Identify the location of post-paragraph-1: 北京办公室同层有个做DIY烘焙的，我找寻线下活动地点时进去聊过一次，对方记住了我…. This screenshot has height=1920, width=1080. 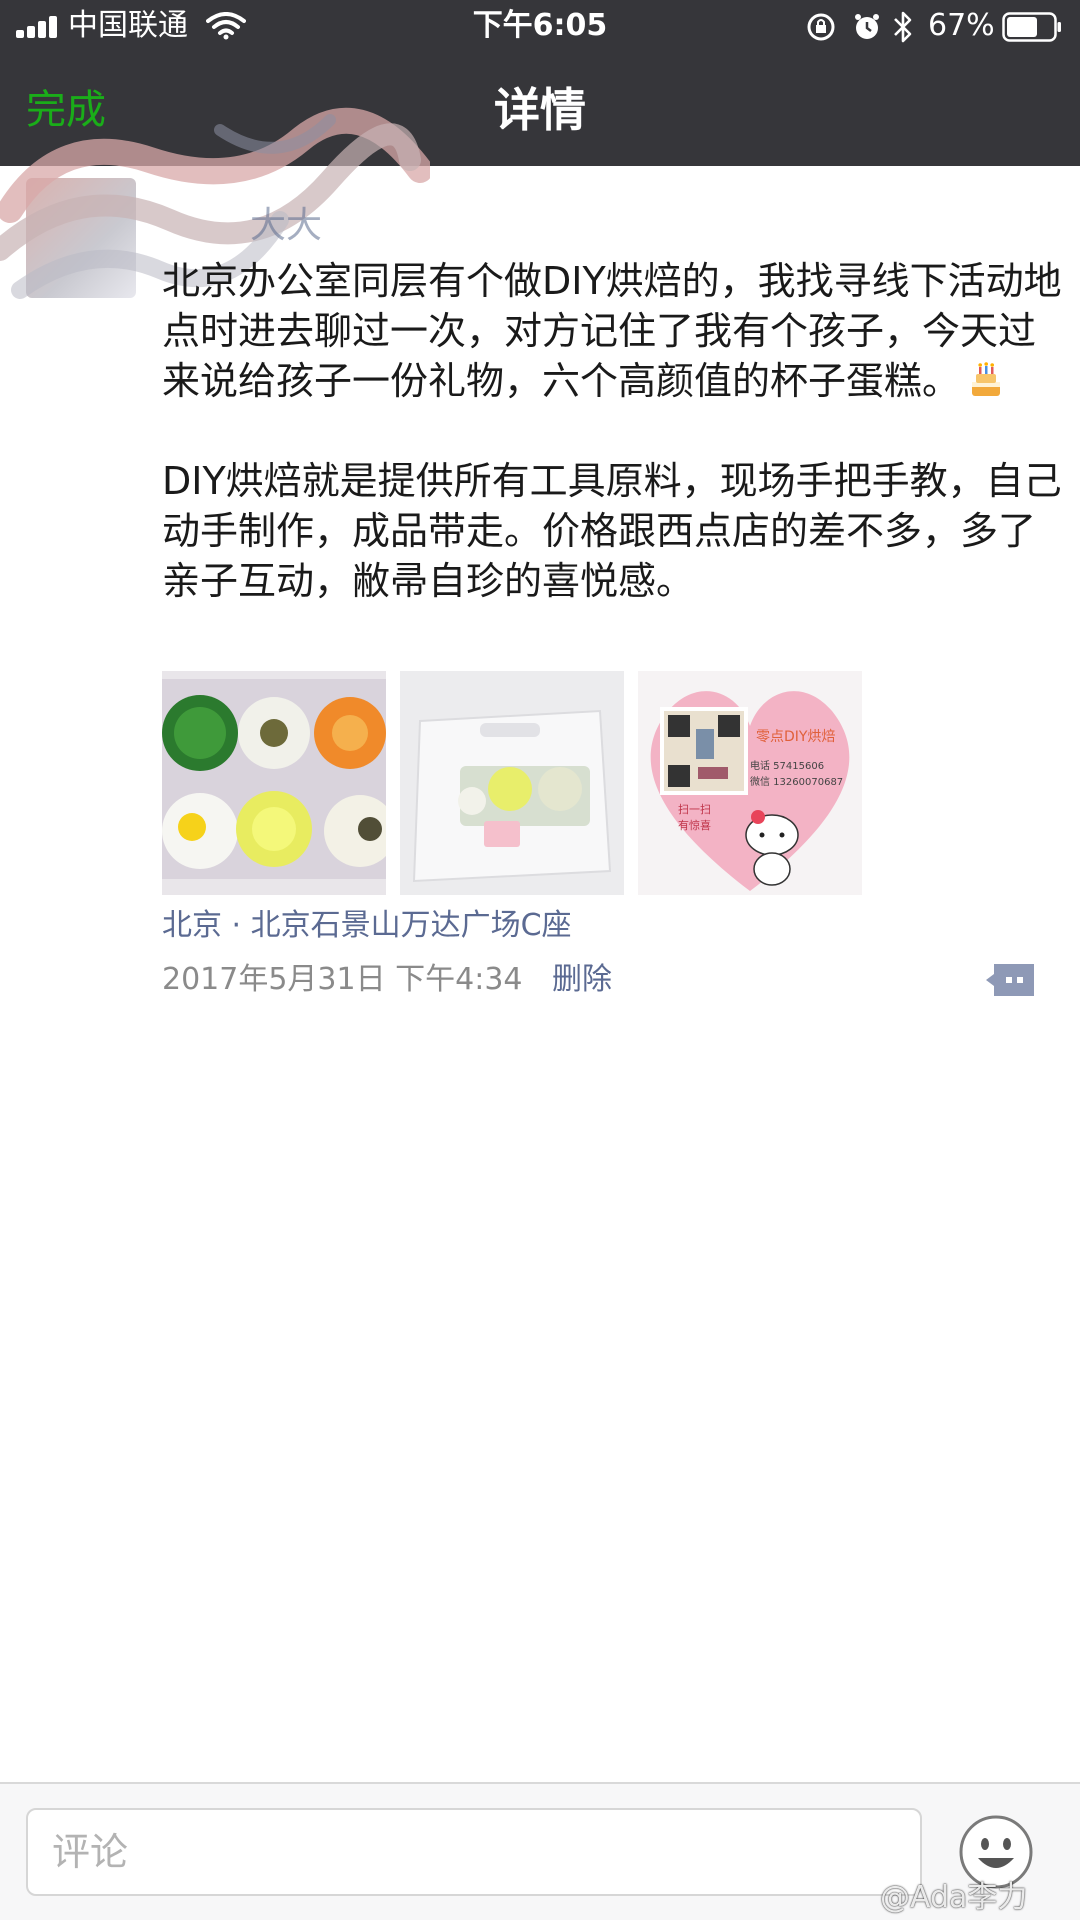
(612, 331).